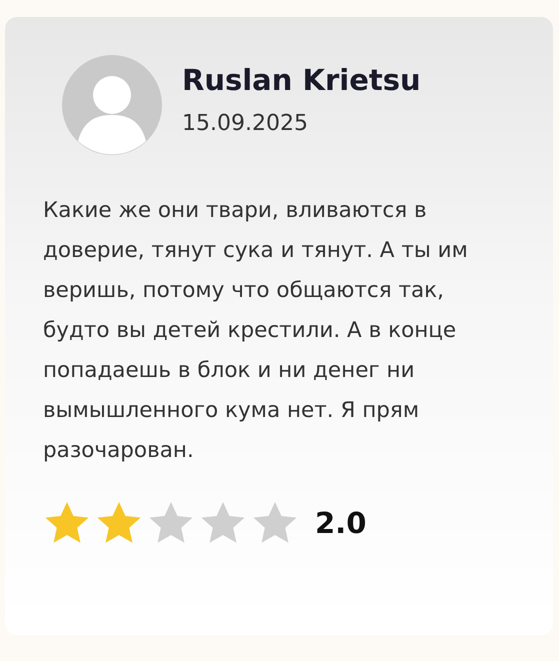 Image resolution: width=559 pixels, height=661 pixels. Describe the element at coordinates (112, 105) in the screenshot. I see `avatar-icon` at that location.